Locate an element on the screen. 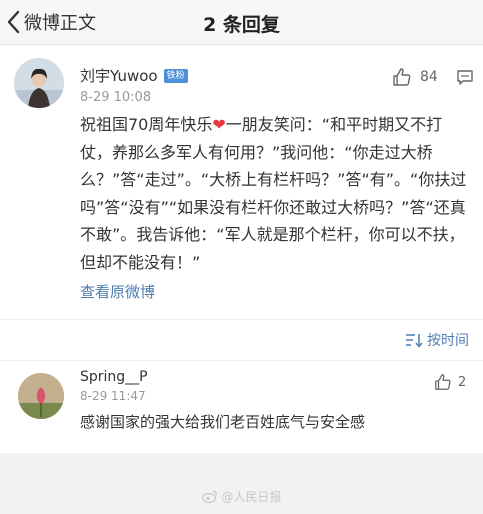 This screenshot has height=514, width=483. back-chevron-icon is located at coordinates (13, 22).